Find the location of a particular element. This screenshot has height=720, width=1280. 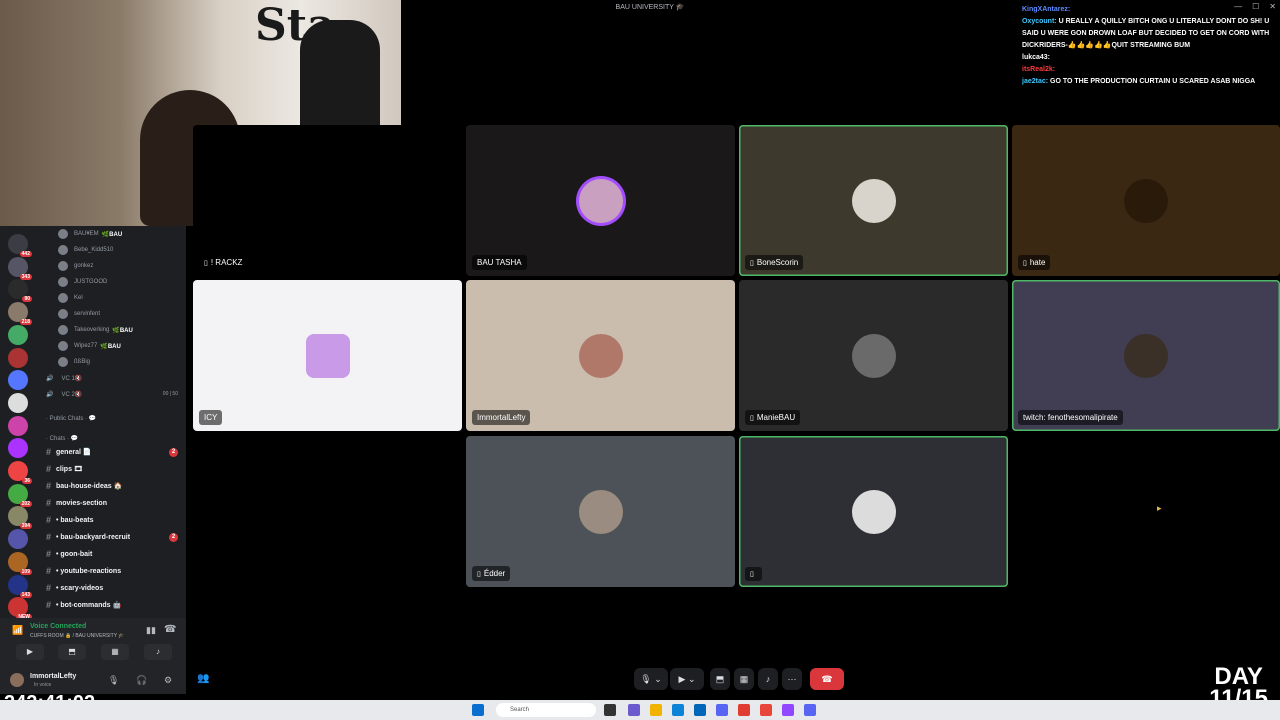

video-tile: ▯ is located at coordinates (873, 511).